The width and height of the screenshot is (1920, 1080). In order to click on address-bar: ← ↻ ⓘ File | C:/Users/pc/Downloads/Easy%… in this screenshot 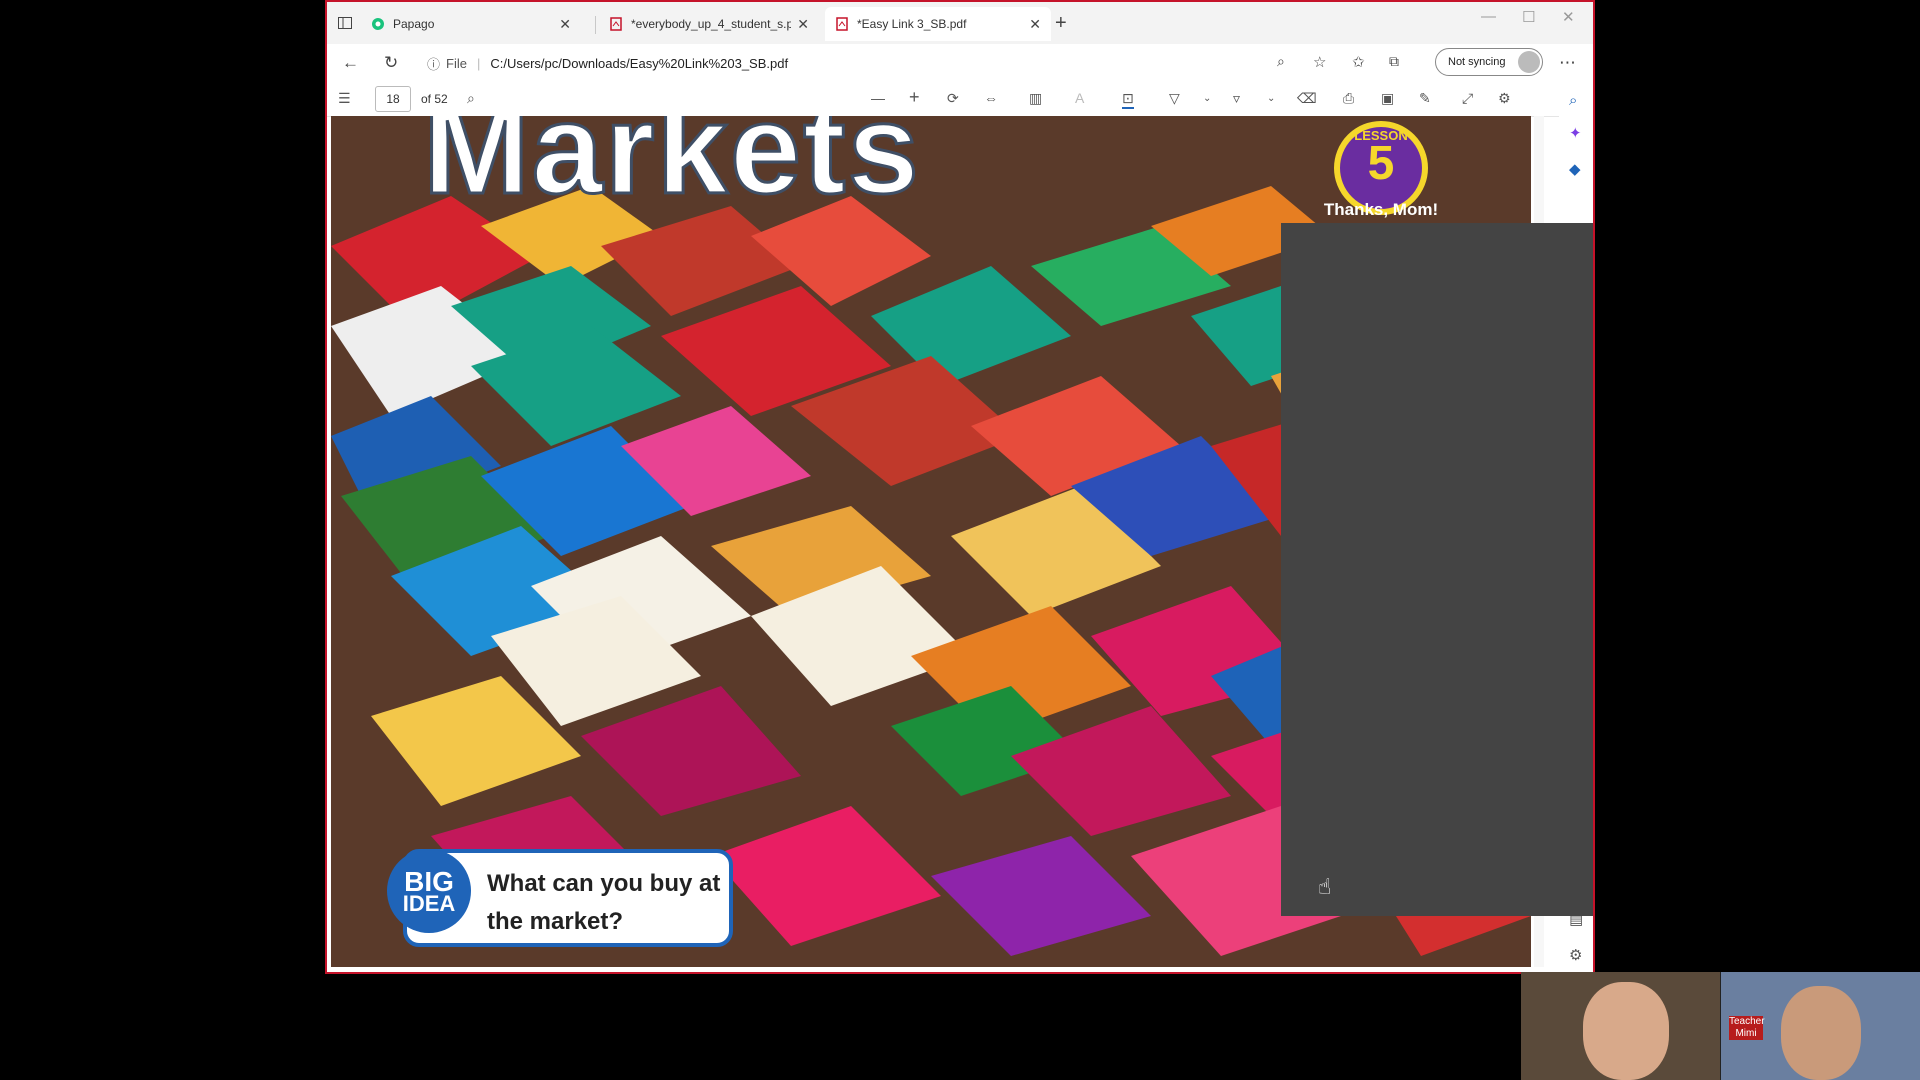, I will do `click(960, 63)`.